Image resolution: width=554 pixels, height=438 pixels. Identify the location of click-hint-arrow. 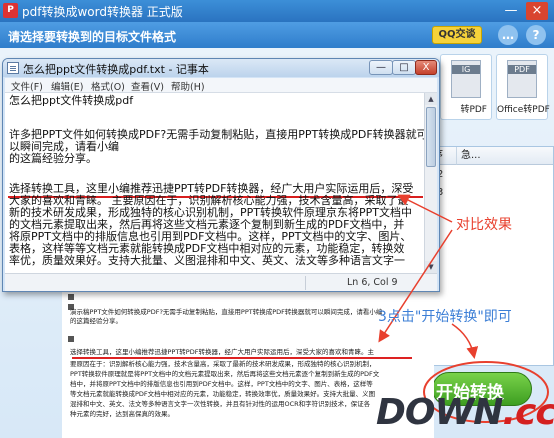
(465, 341).